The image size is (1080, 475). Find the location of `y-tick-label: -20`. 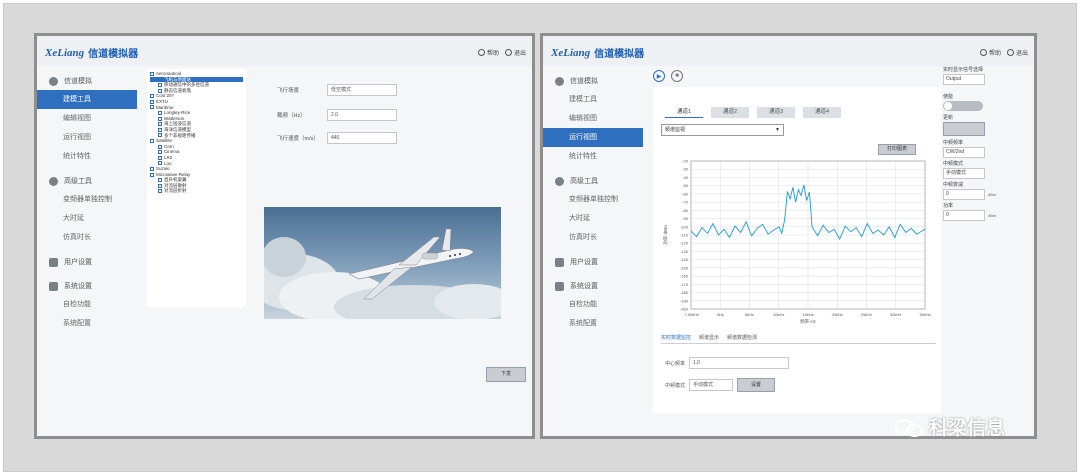

y-tick-label: -20 is located at coordinates (685, 161).